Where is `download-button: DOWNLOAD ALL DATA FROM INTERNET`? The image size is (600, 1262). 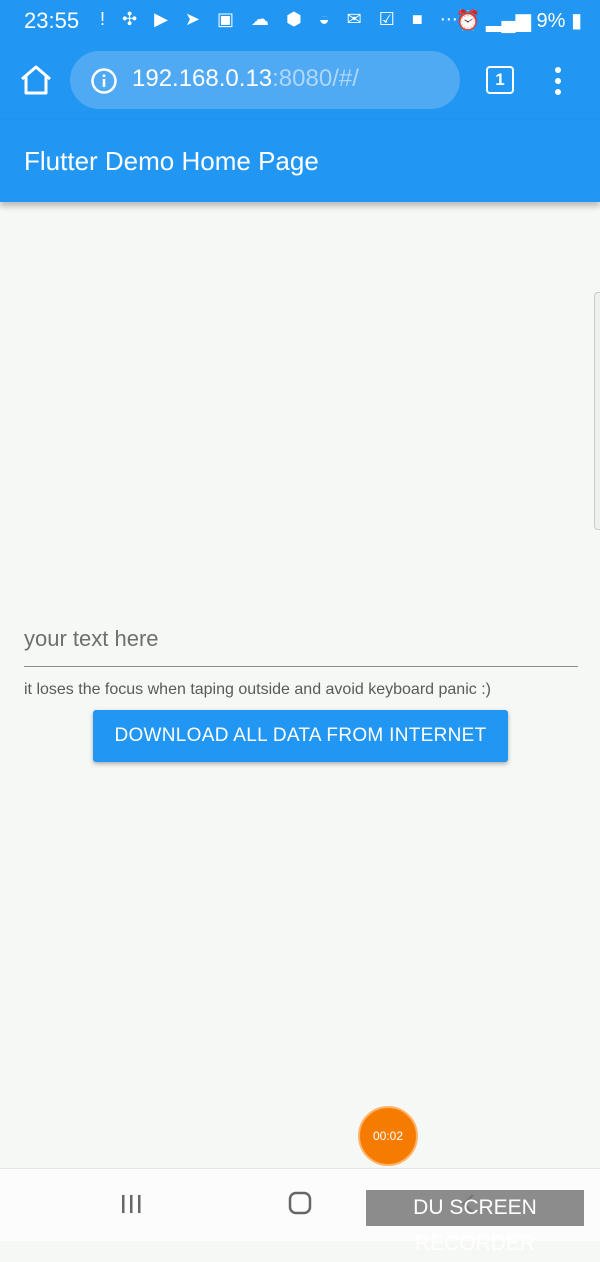 download-button: DOWNLOAD ALL DATA FROM INTERNET is located at coordinates (300, 736).